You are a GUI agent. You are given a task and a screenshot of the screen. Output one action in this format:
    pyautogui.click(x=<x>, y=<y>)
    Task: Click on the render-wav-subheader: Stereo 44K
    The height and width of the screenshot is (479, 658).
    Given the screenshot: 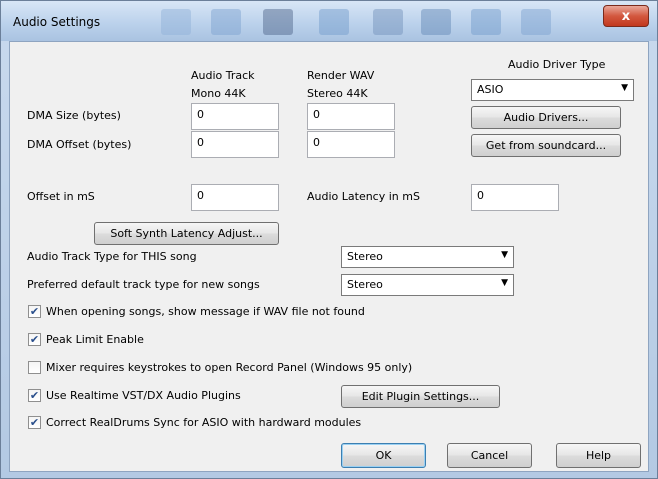 What is the action you would take?
    pyautogui.click(x=337, y=93)
    